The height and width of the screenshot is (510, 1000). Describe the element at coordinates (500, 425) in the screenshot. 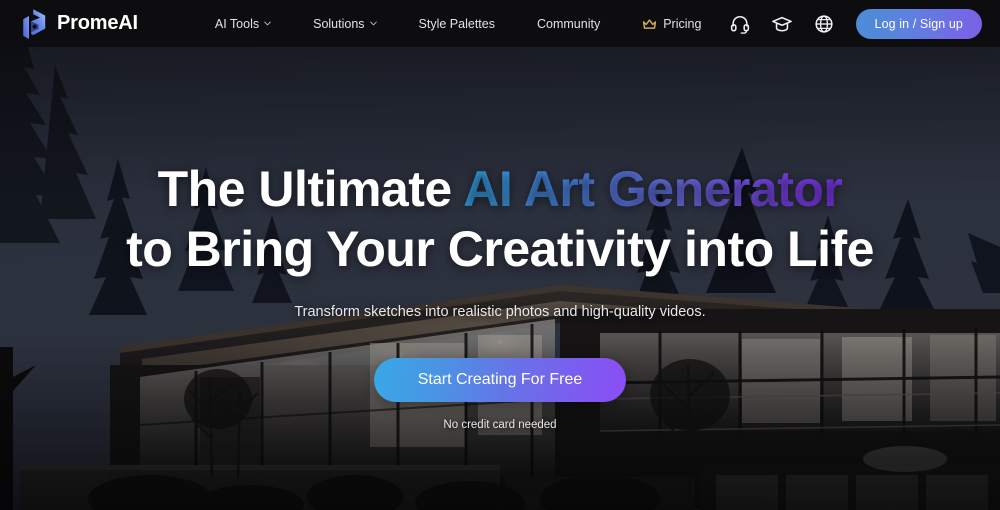

I see `no-credit-card-note: No credit card needed` at that location.